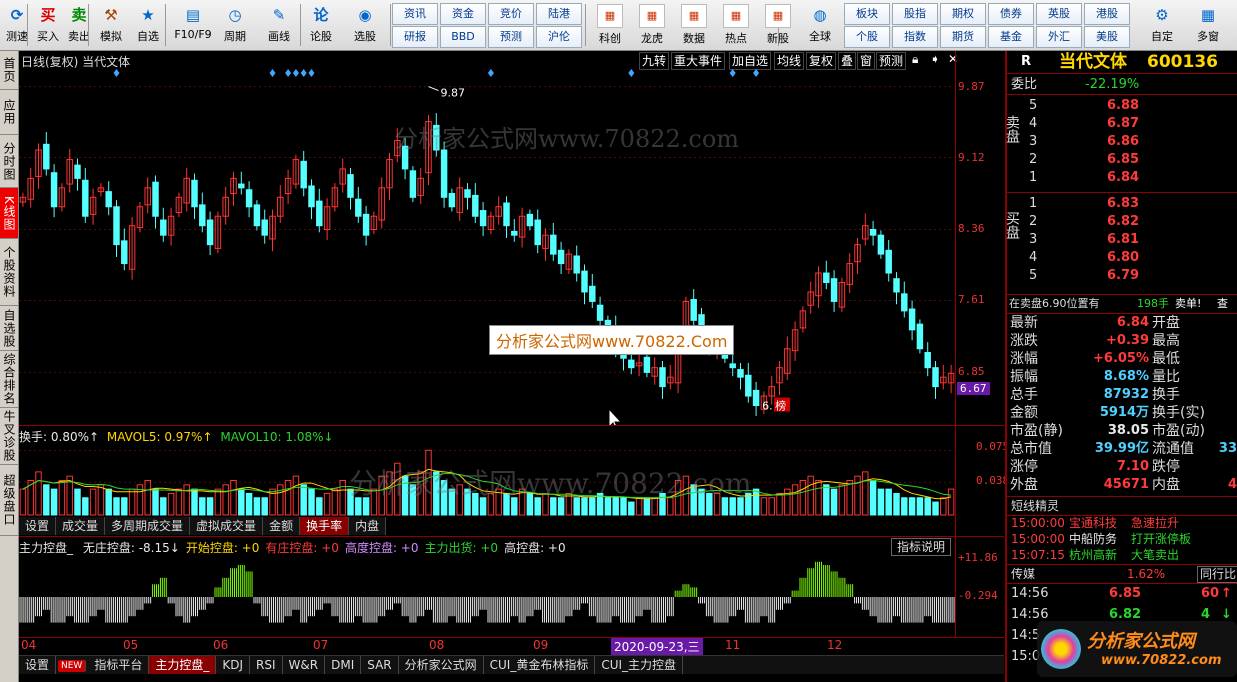 The image size is (1237, 682). What do you see at coordinates (1122, 160) in the screenshot?
I see `sell-level-row: 2 6.85` at bounding box center [1122, 160].